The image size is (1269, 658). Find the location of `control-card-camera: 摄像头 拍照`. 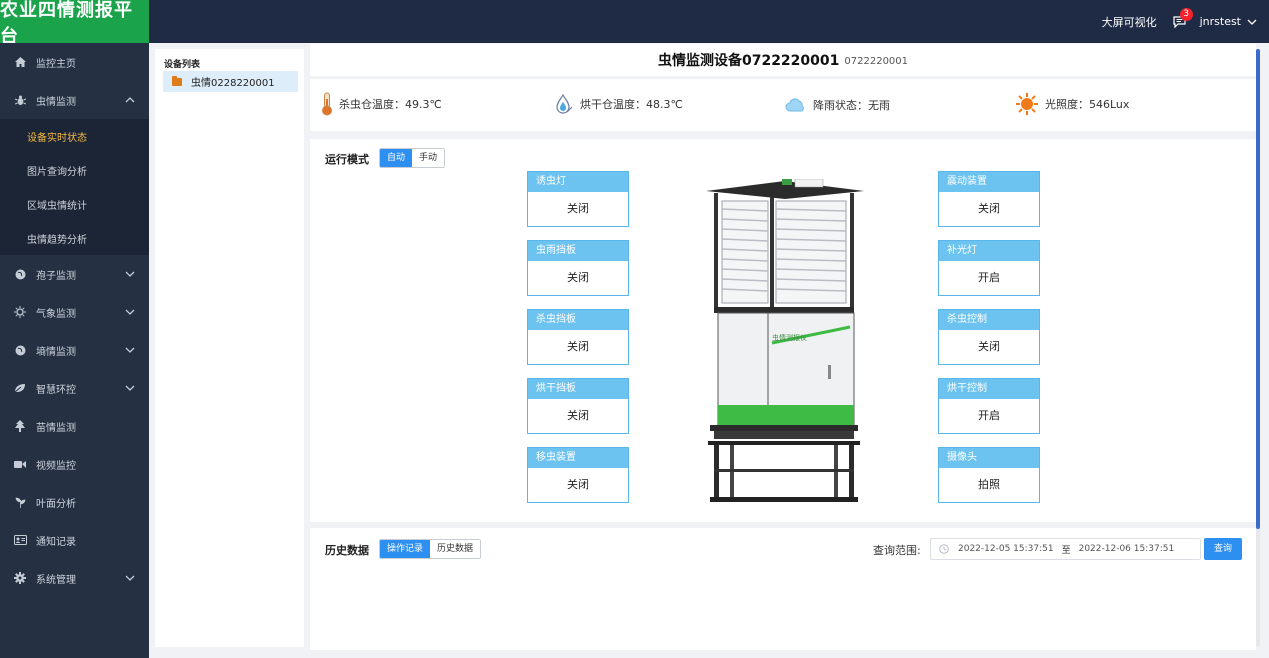

control-card-camera: 摄像头 拍照 is located at coordinates (989, 475).